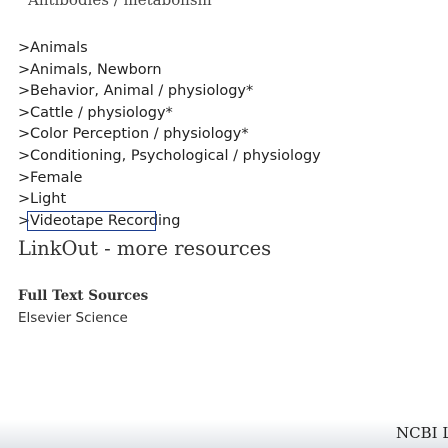 Image resolution: width=448 pixels, height=448 pixels. Describe the element at coordinates (233, 200) in the screenshot. I see `mesh-term-item: >Light` at that location.